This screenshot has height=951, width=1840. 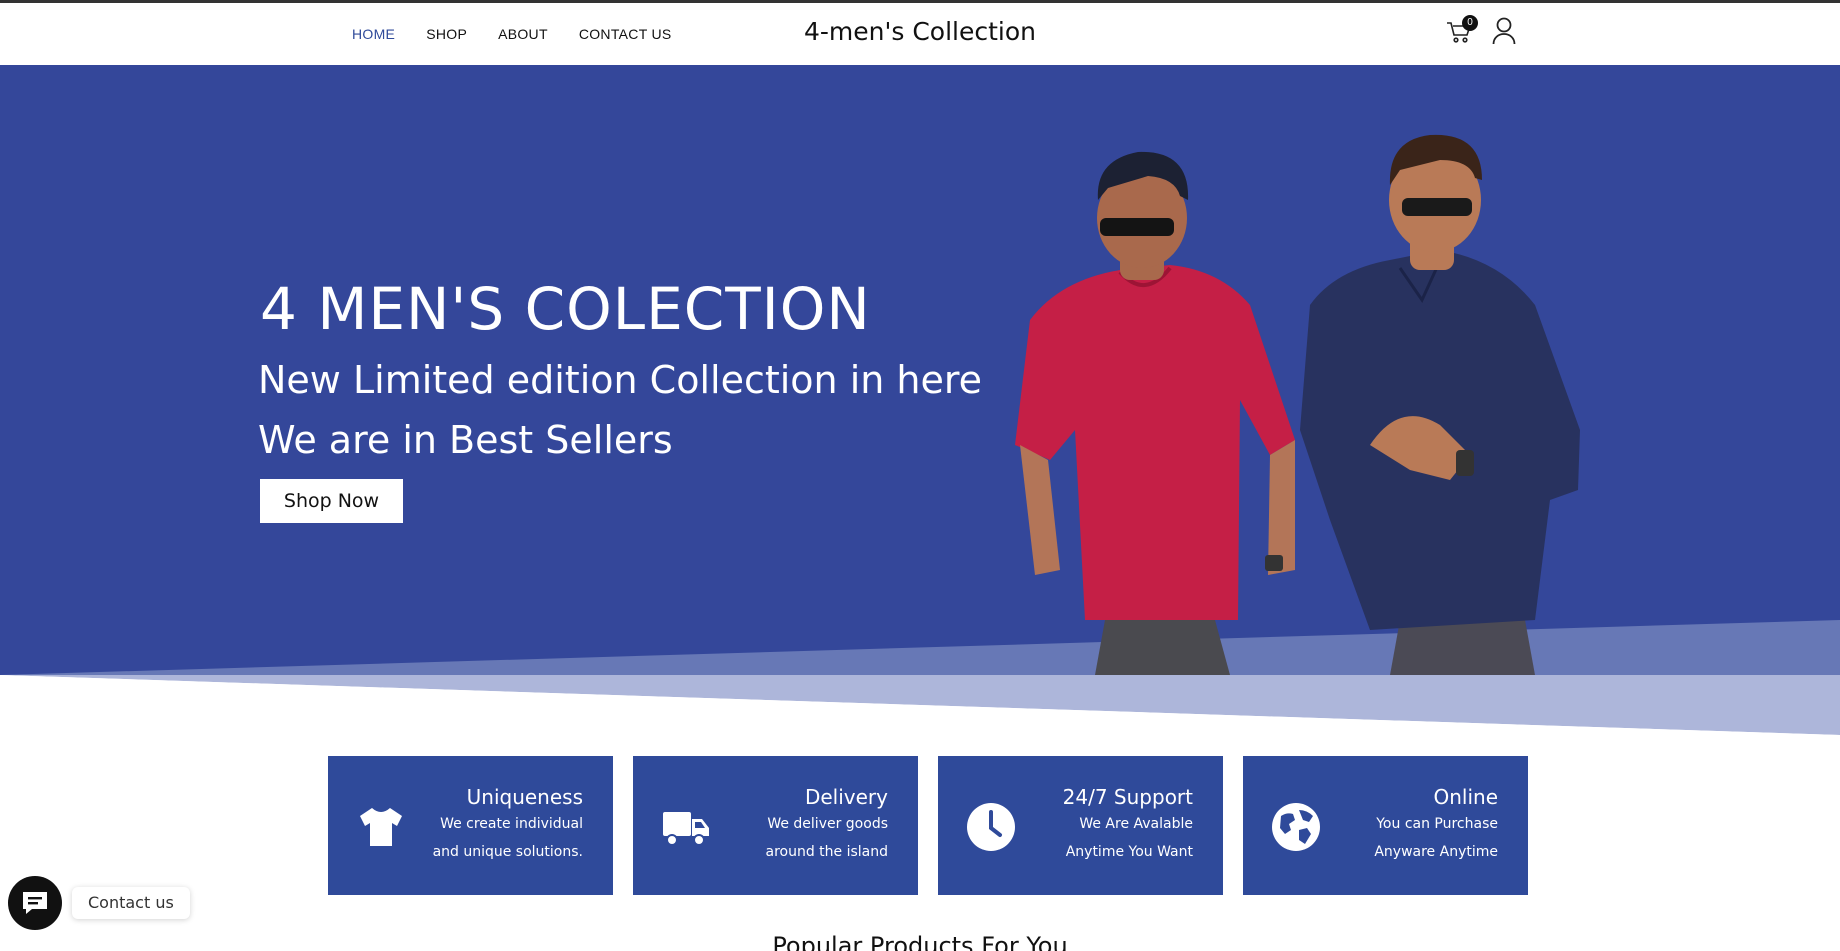 I want to click on tshirt-icon, so click(x=381, y=827).